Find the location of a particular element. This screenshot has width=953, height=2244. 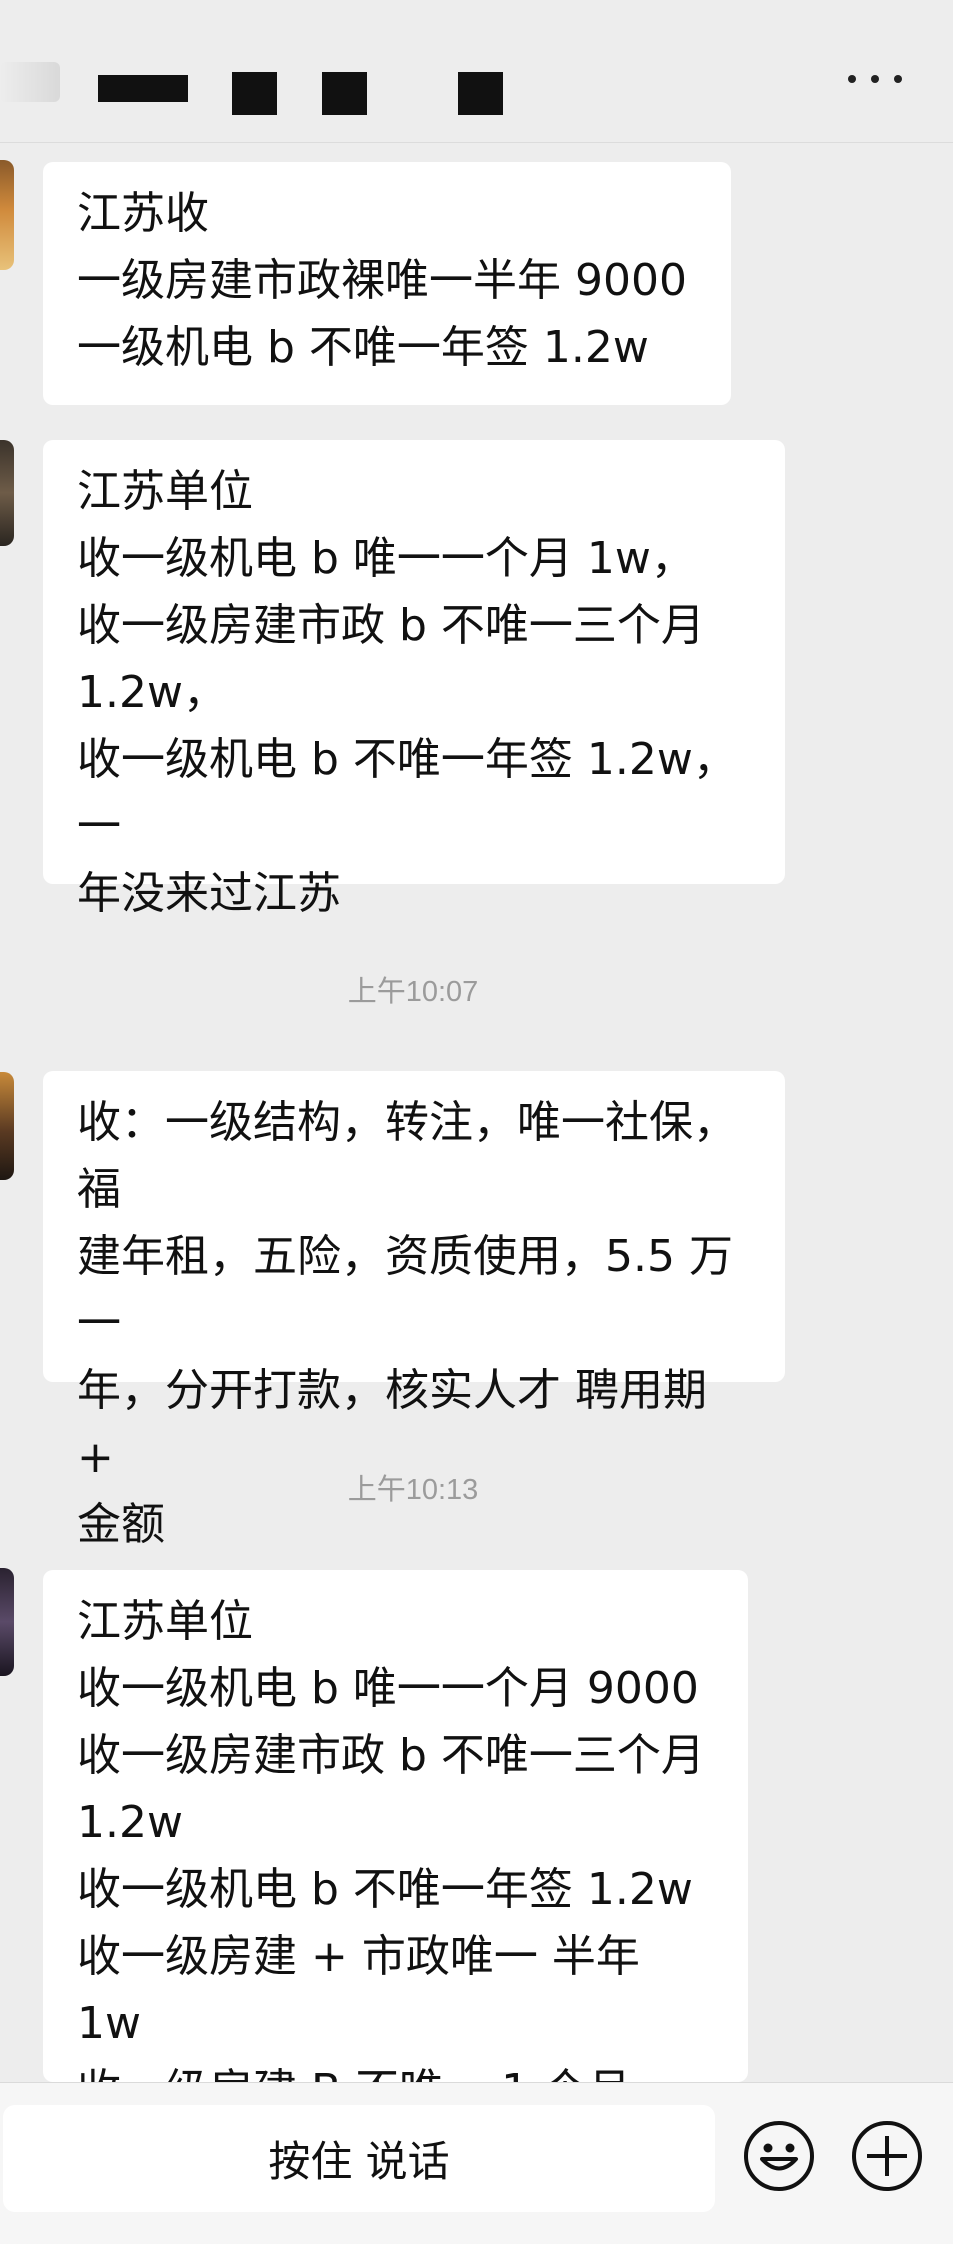

emoji-icon is located at coordinates (779, 2156).